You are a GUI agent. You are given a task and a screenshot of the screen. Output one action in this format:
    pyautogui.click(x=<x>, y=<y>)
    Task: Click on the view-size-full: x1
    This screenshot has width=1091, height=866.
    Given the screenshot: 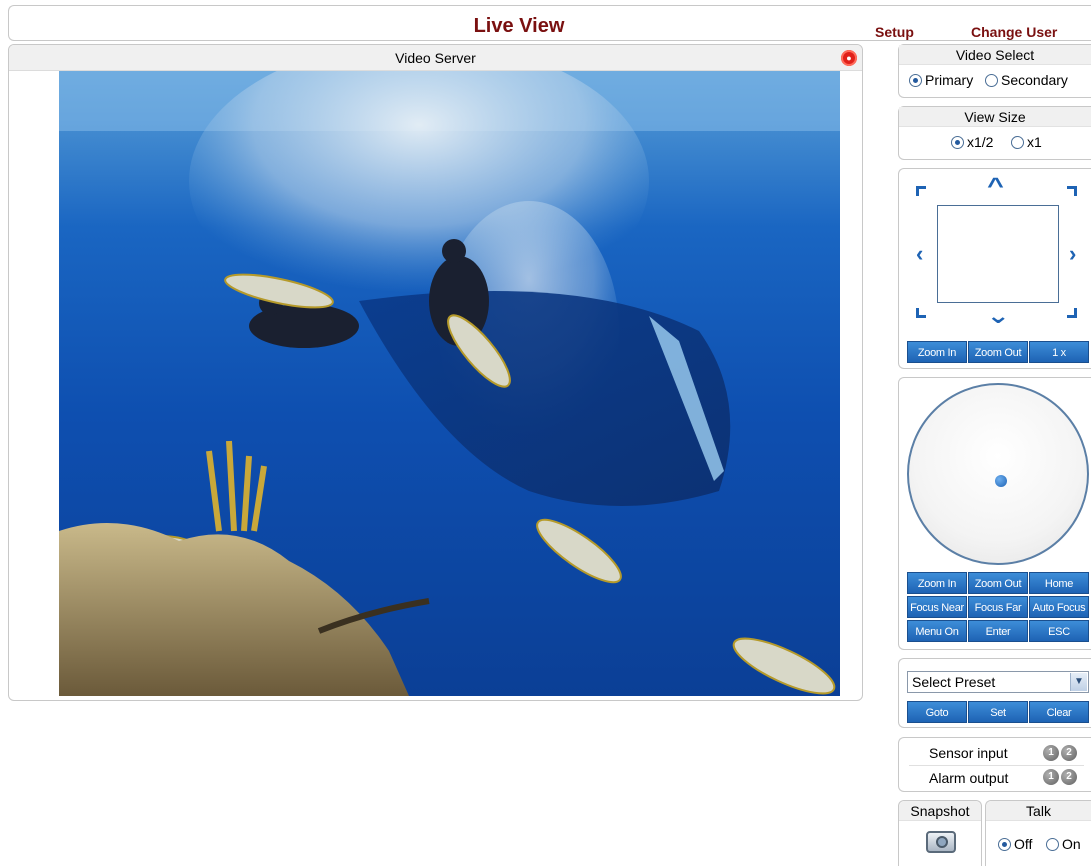 What is the action you would take?
    pyautogui.click(x=1026, y=142)
    